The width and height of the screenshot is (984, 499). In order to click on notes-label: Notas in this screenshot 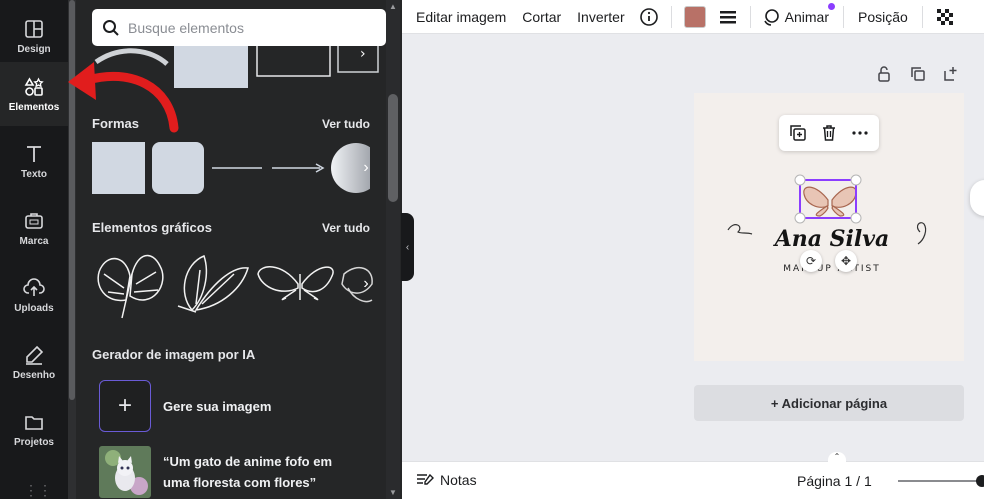, I will do `click(458, 480)`.